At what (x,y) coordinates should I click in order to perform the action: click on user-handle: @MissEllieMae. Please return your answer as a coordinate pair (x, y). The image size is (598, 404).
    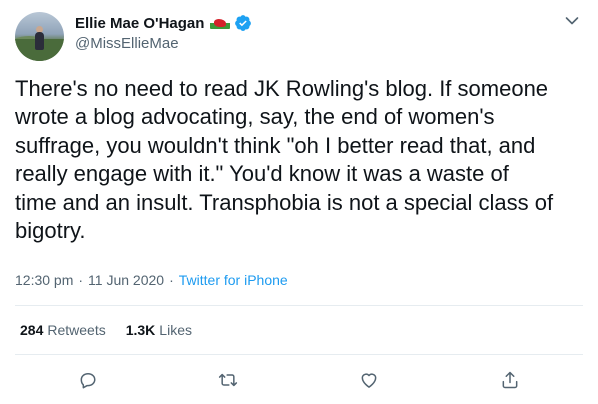
    Looking at the image, I should click on (163, 43).